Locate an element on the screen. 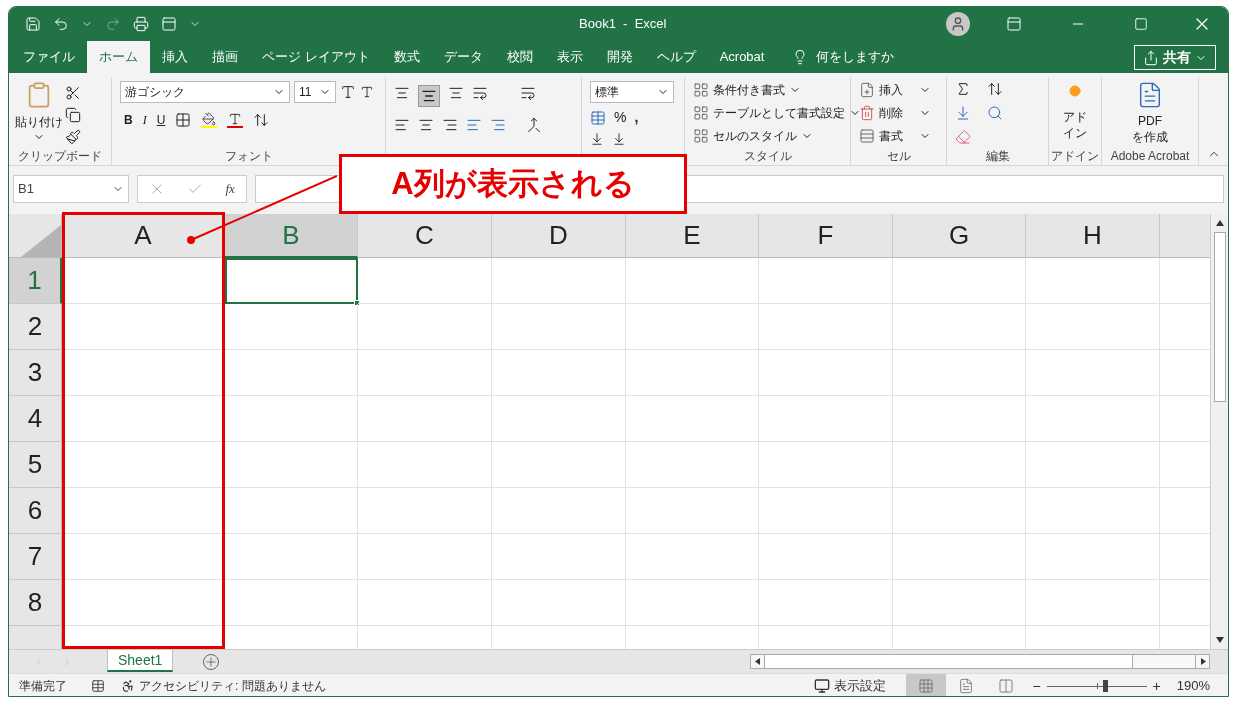 This screenshot has width=1237, height=705. underline-button: U is located at coordinates (161, 120).